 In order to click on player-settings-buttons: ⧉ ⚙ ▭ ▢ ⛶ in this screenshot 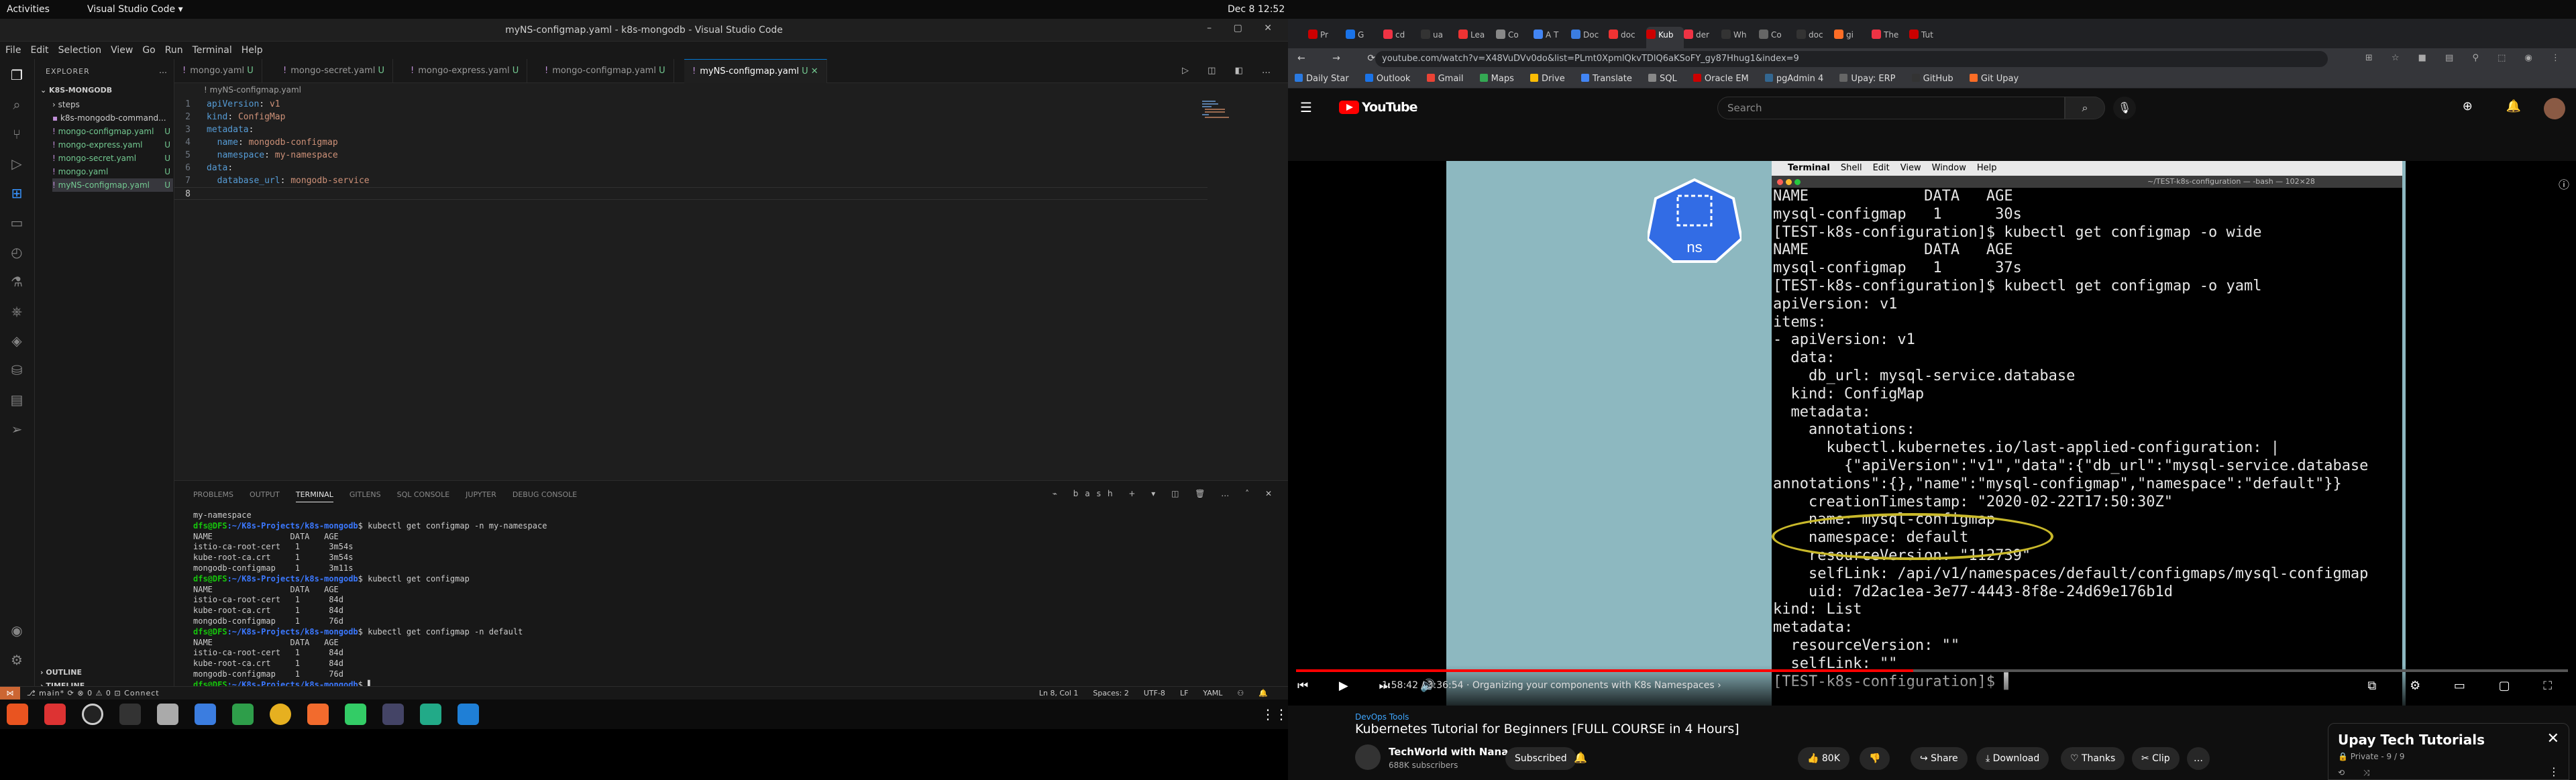, I will do `click(2467, 686)`.